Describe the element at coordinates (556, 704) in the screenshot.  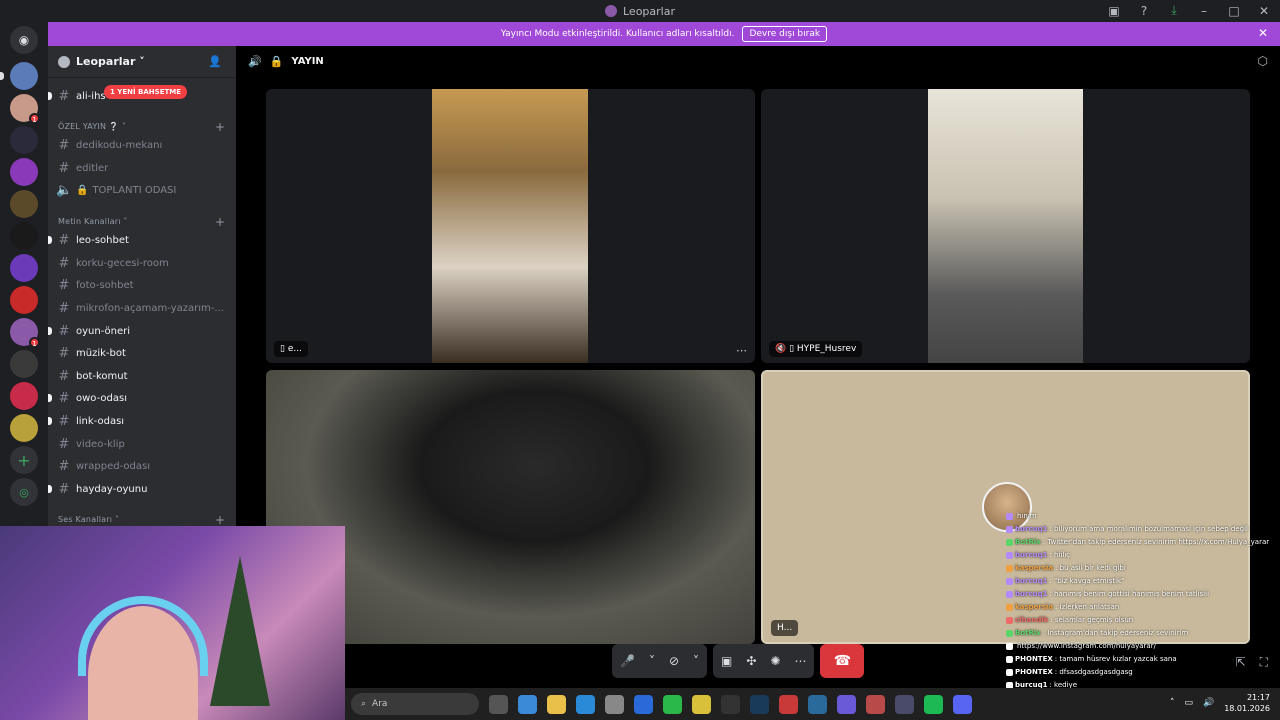
I see `file-explorer-icon` at that location.